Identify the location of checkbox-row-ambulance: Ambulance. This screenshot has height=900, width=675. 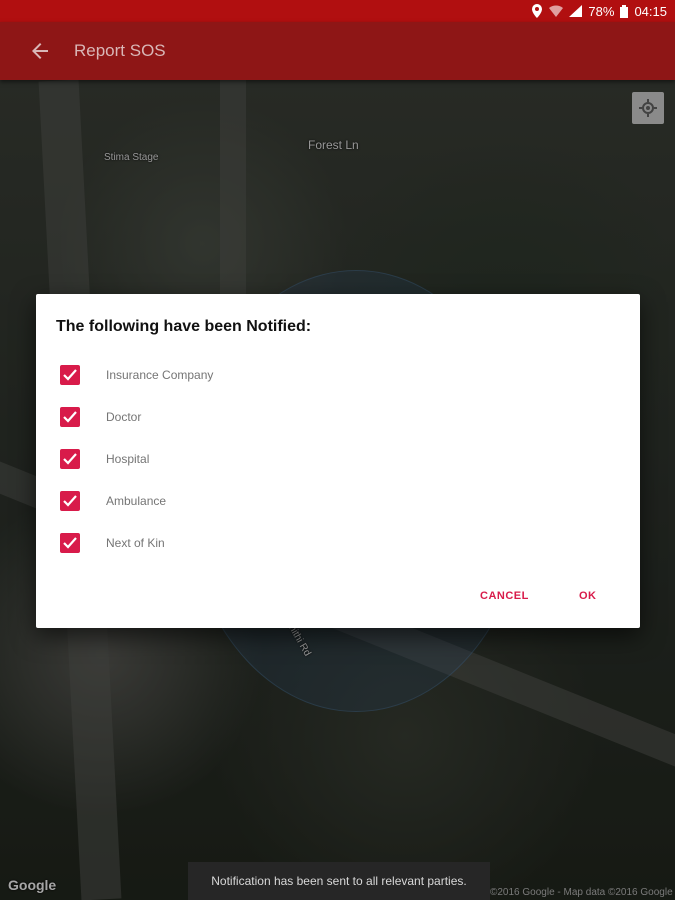
(113, 501).